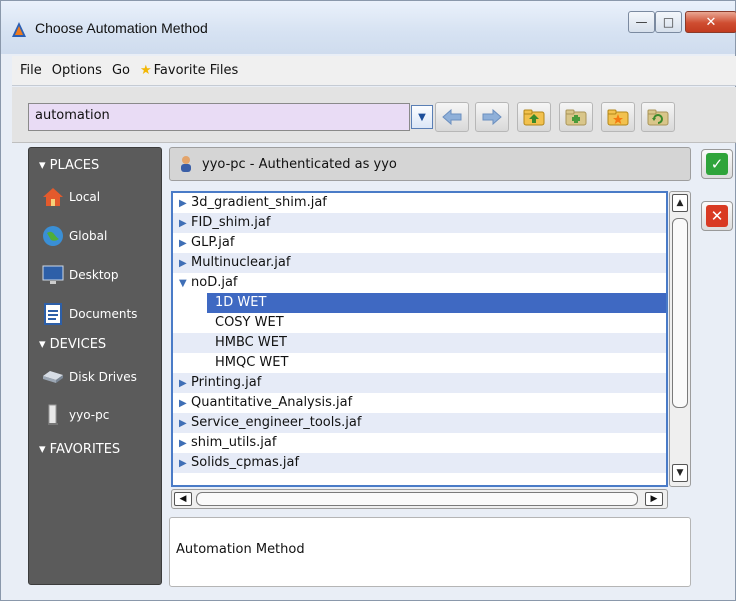 This screenshot has width=736, height=601. I want to click on back-button, so click(452, 117).